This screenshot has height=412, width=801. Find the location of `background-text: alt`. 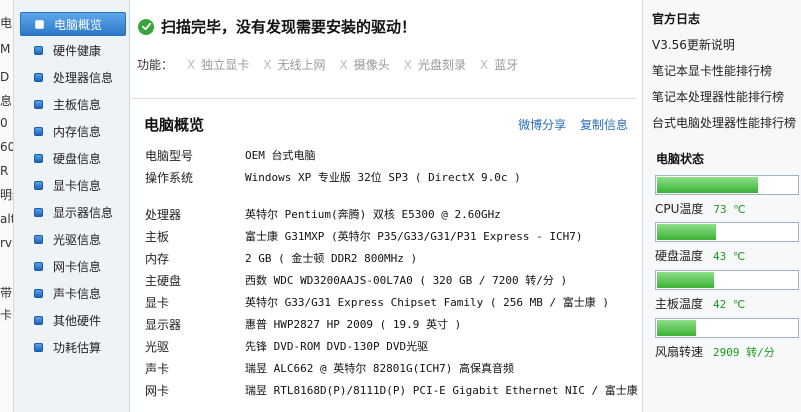

background-text: alt is located at coordinates (7, 219).